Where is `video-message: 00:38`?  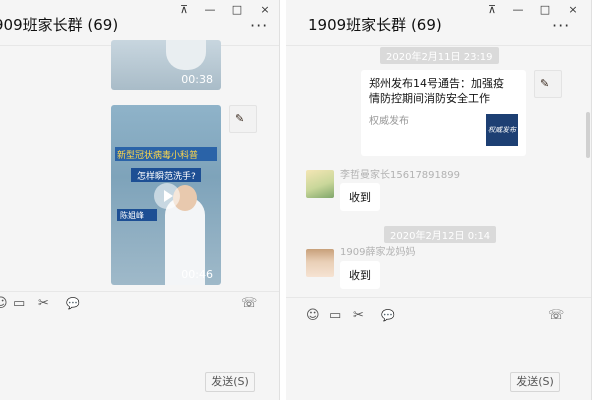 video-message: 00:38 is located at coordinates (166, 65).